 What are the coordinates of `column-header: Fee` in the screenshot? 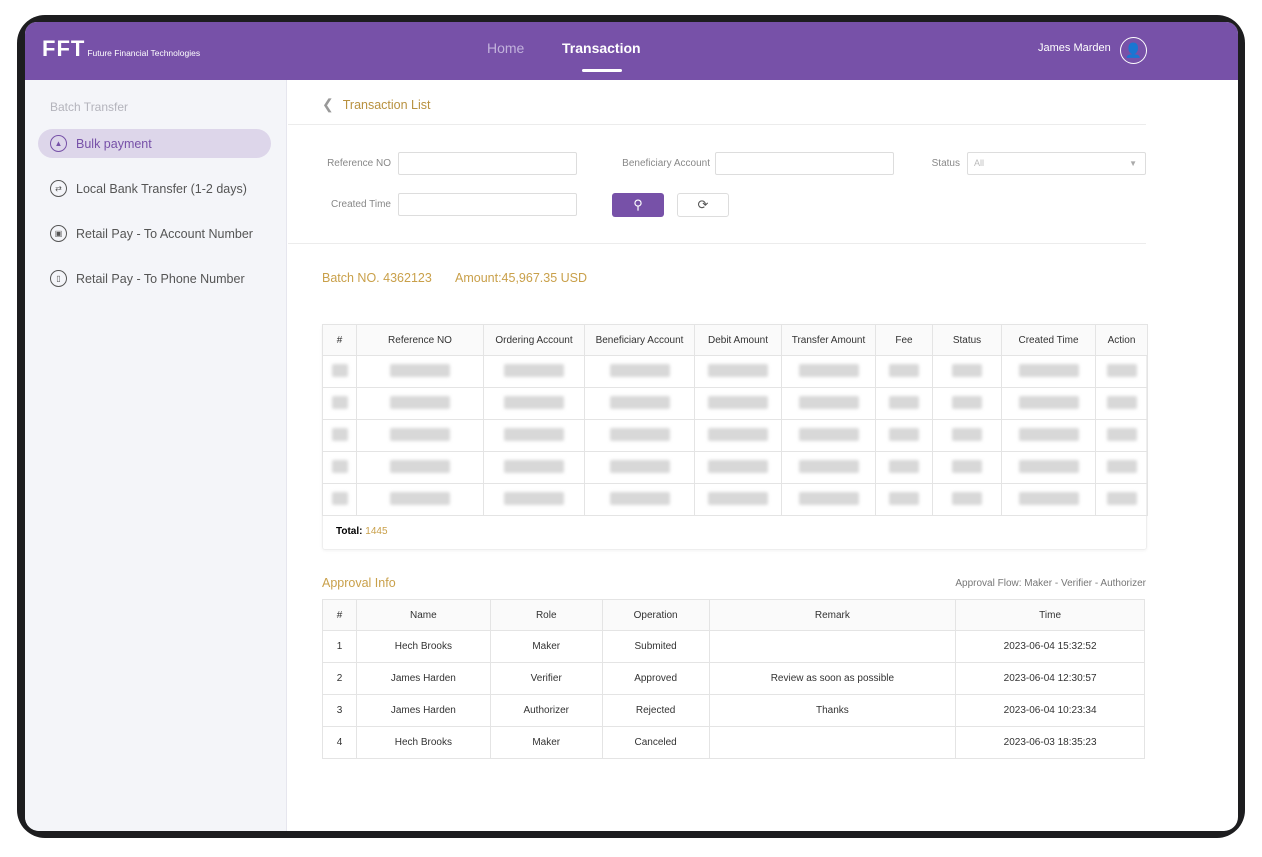 It's located at (904, 340).